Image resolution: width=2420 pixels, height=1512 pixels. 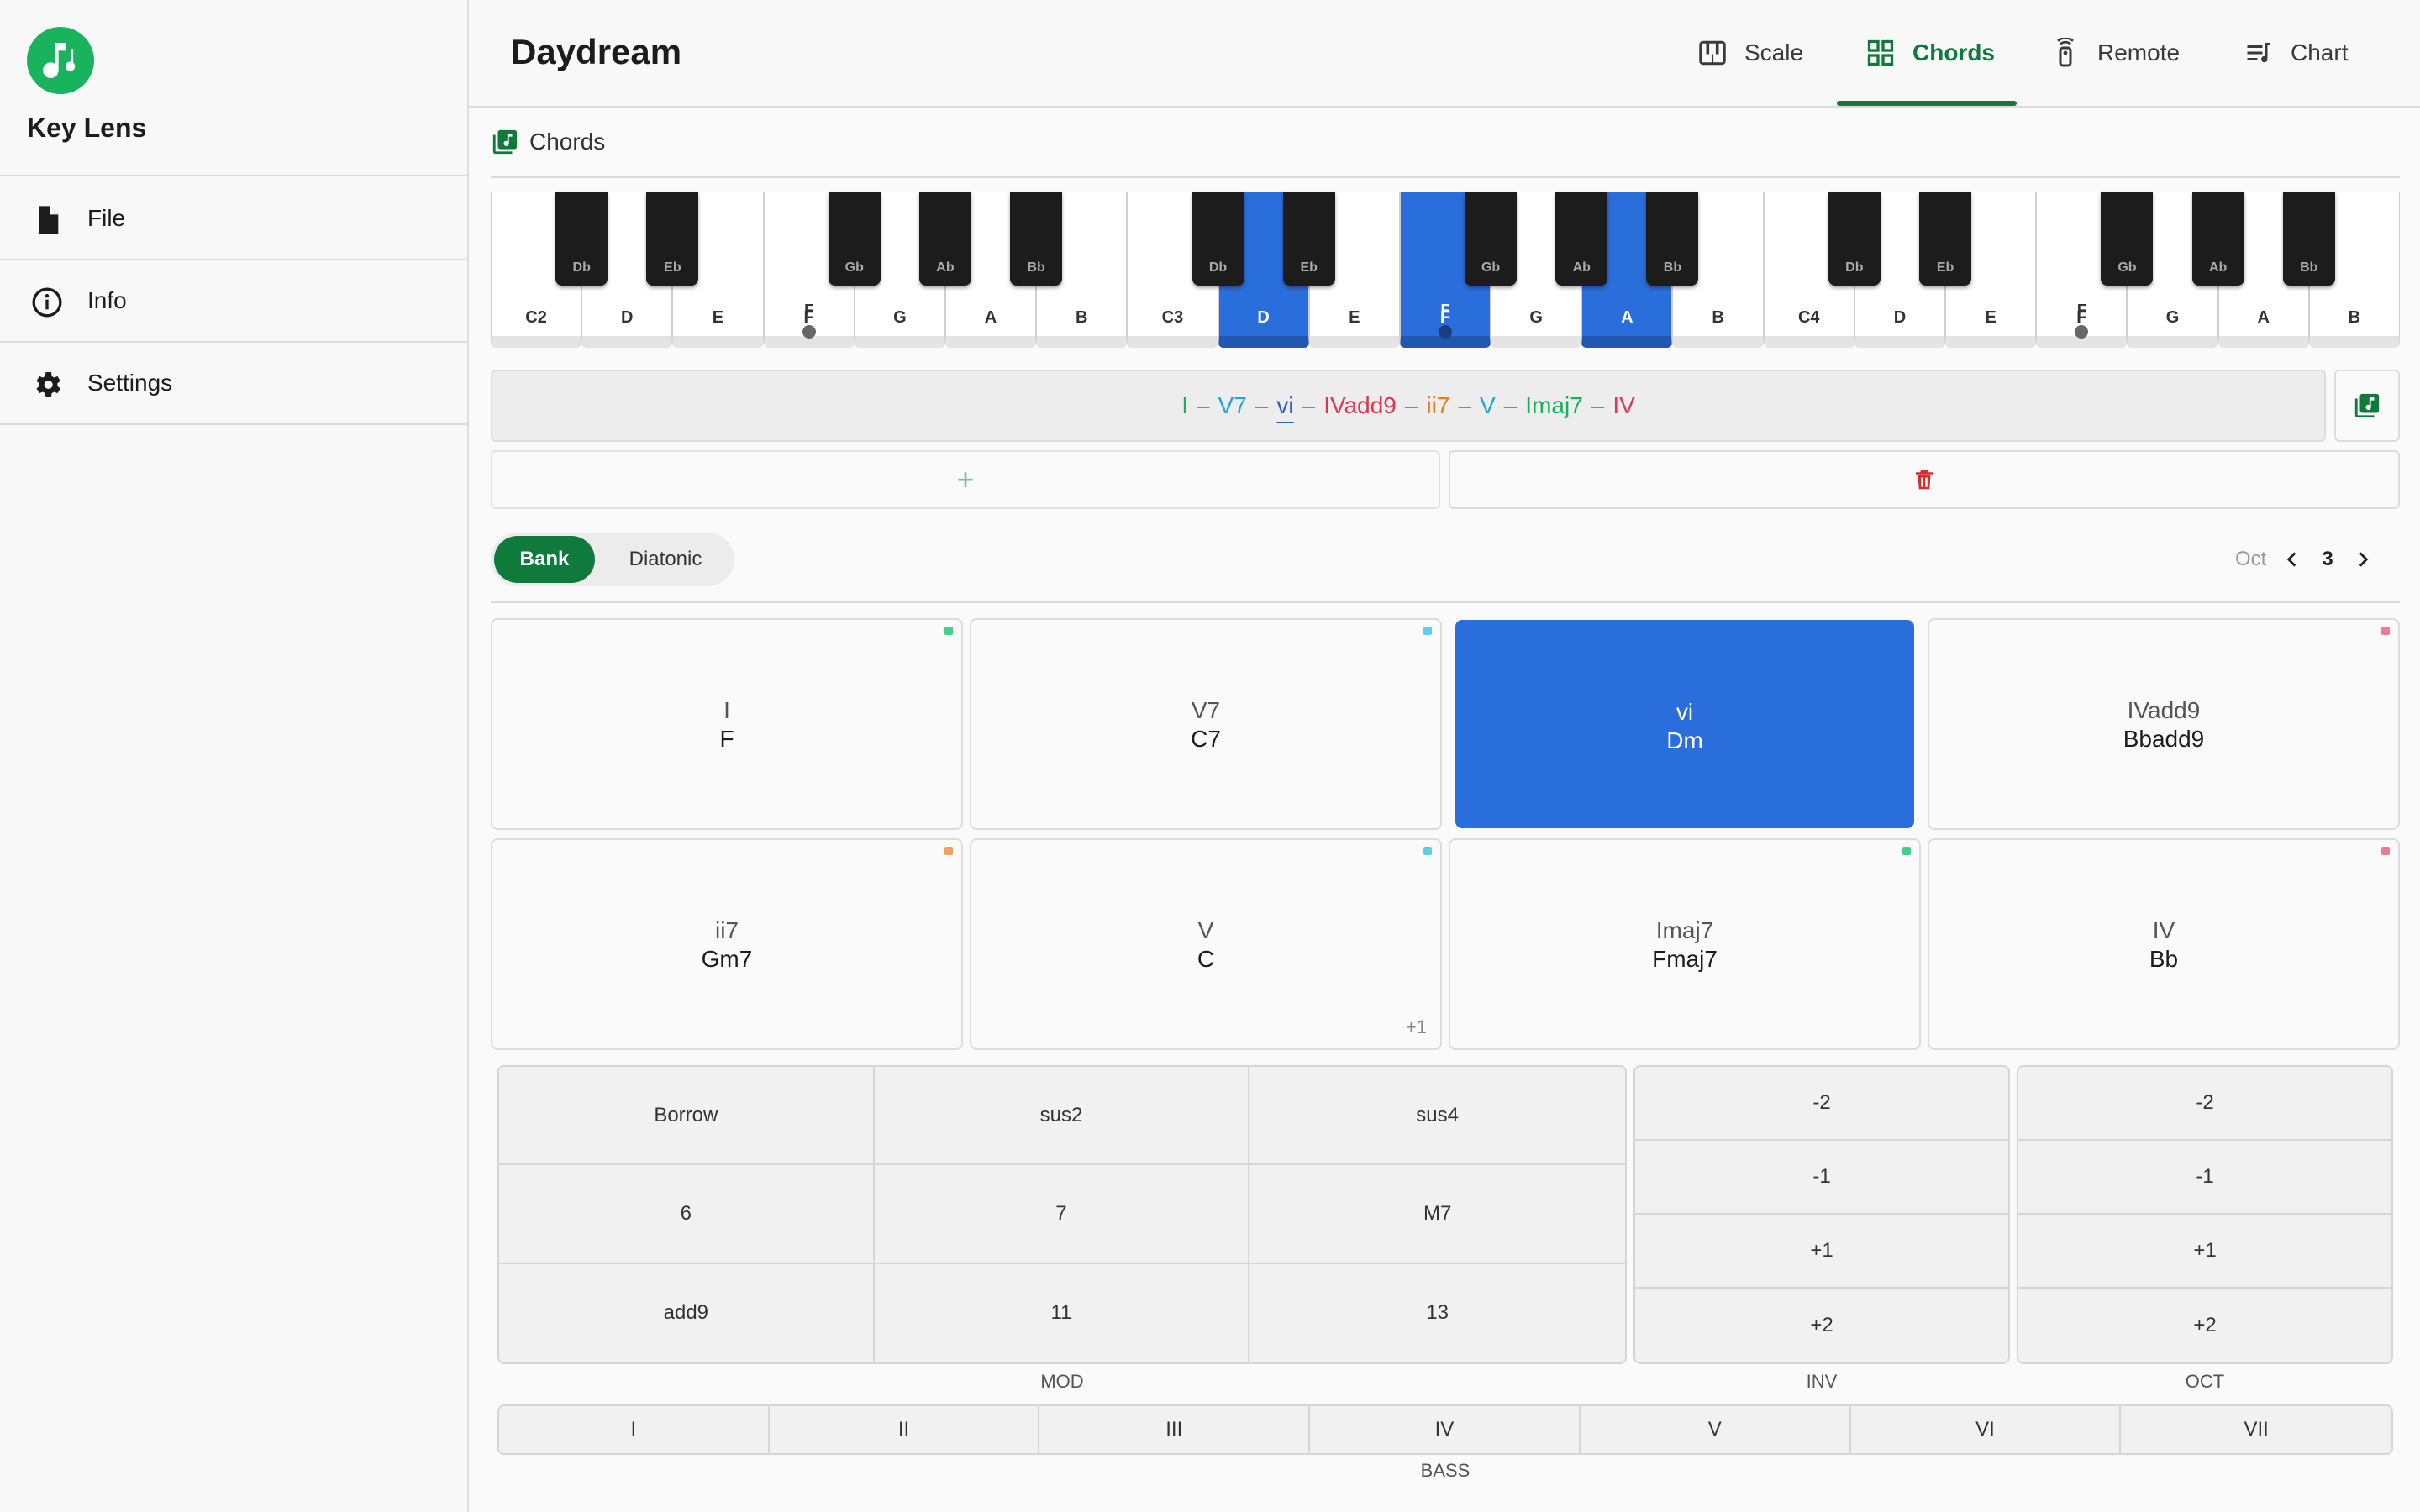 I want to click on mod-button: 13, so click(x=1437, y=1313).